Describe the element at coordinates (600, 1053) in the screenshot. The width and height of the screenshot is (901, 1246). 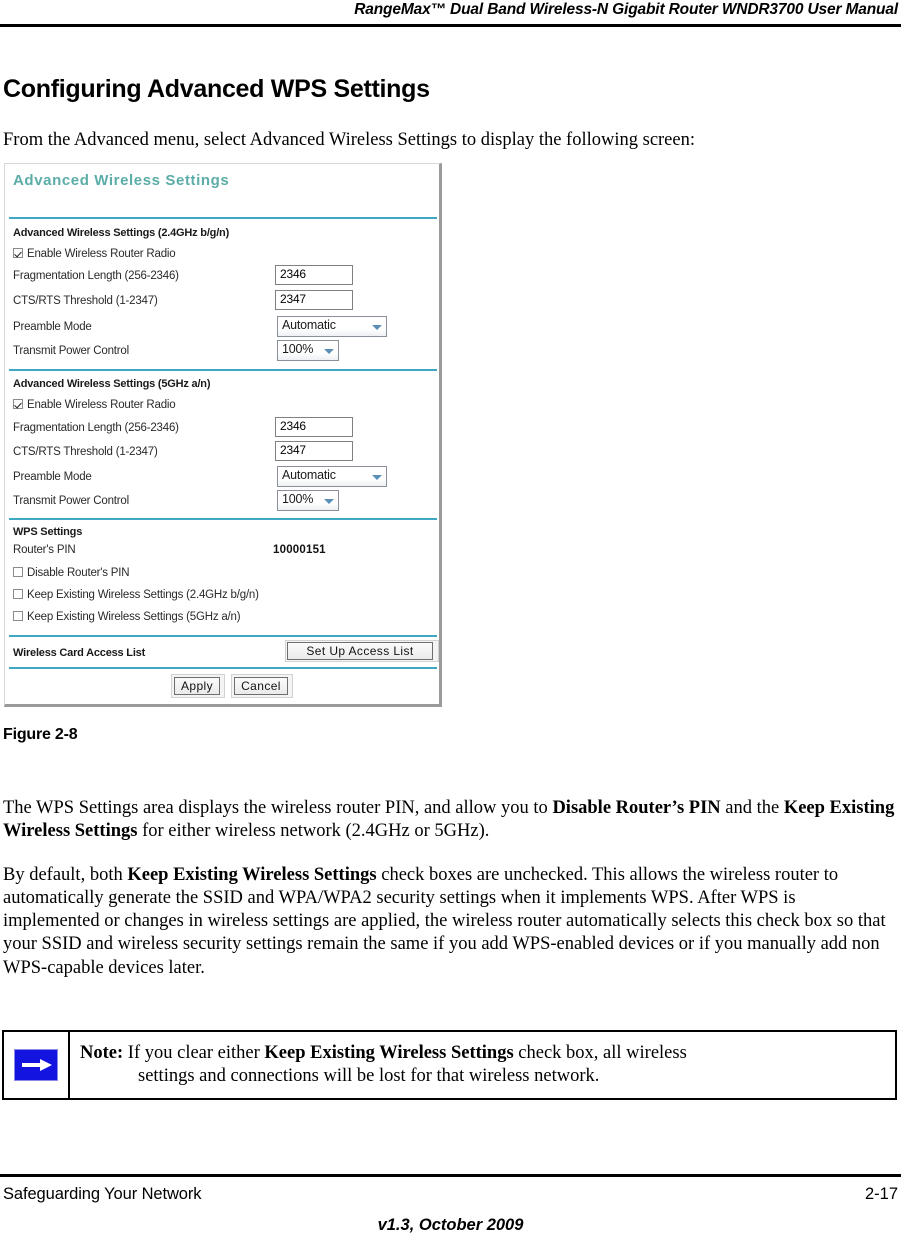
I see `note-part-c: check box, all wireless` at that location.